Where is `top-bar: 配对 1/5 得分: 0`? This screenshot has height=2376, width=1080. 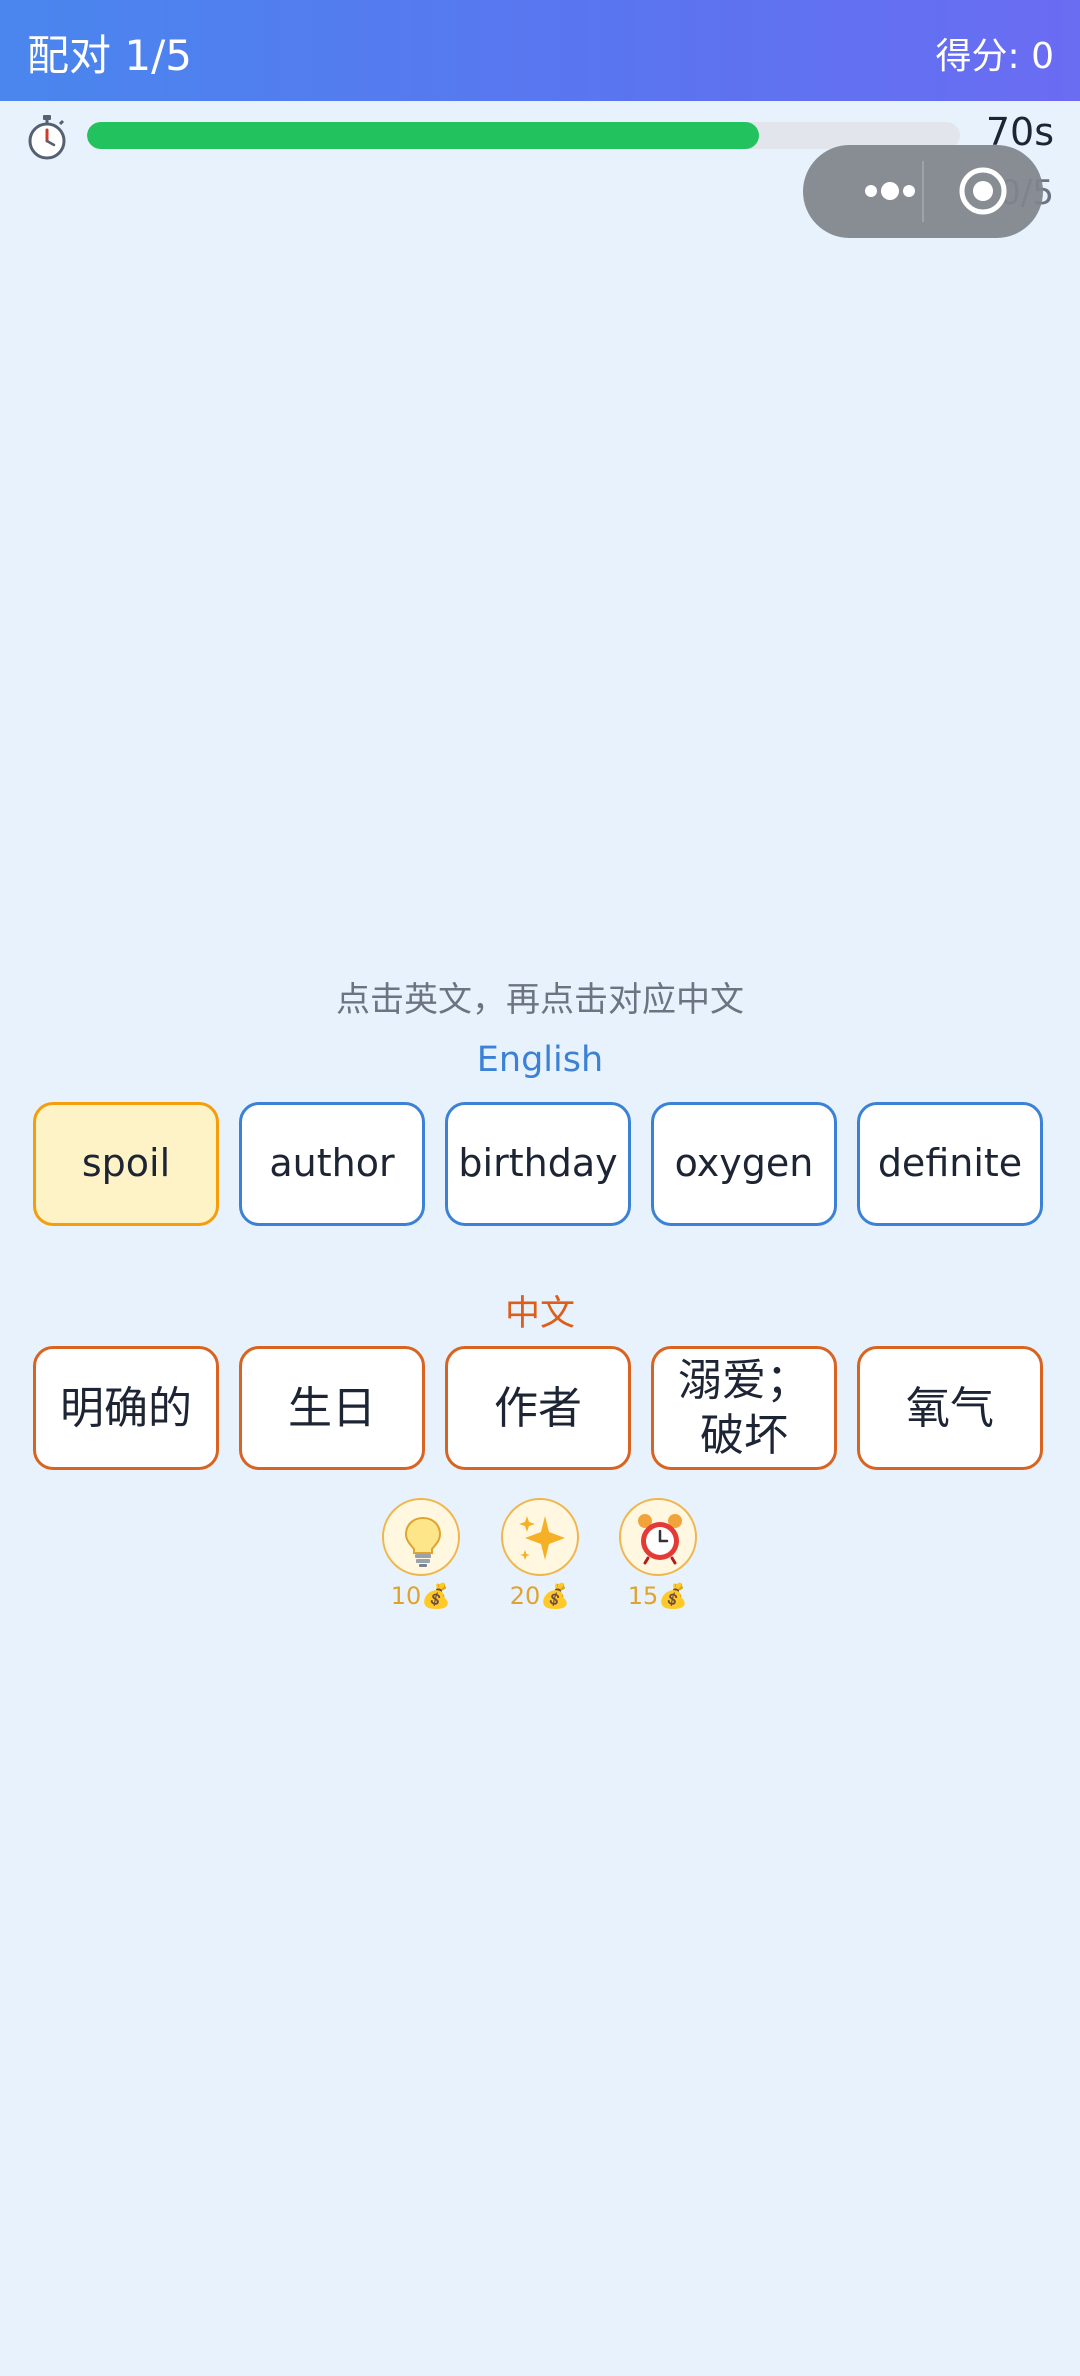
top-bar: 配对 1/5 得分: 0 is located at coordinates (540, 50).